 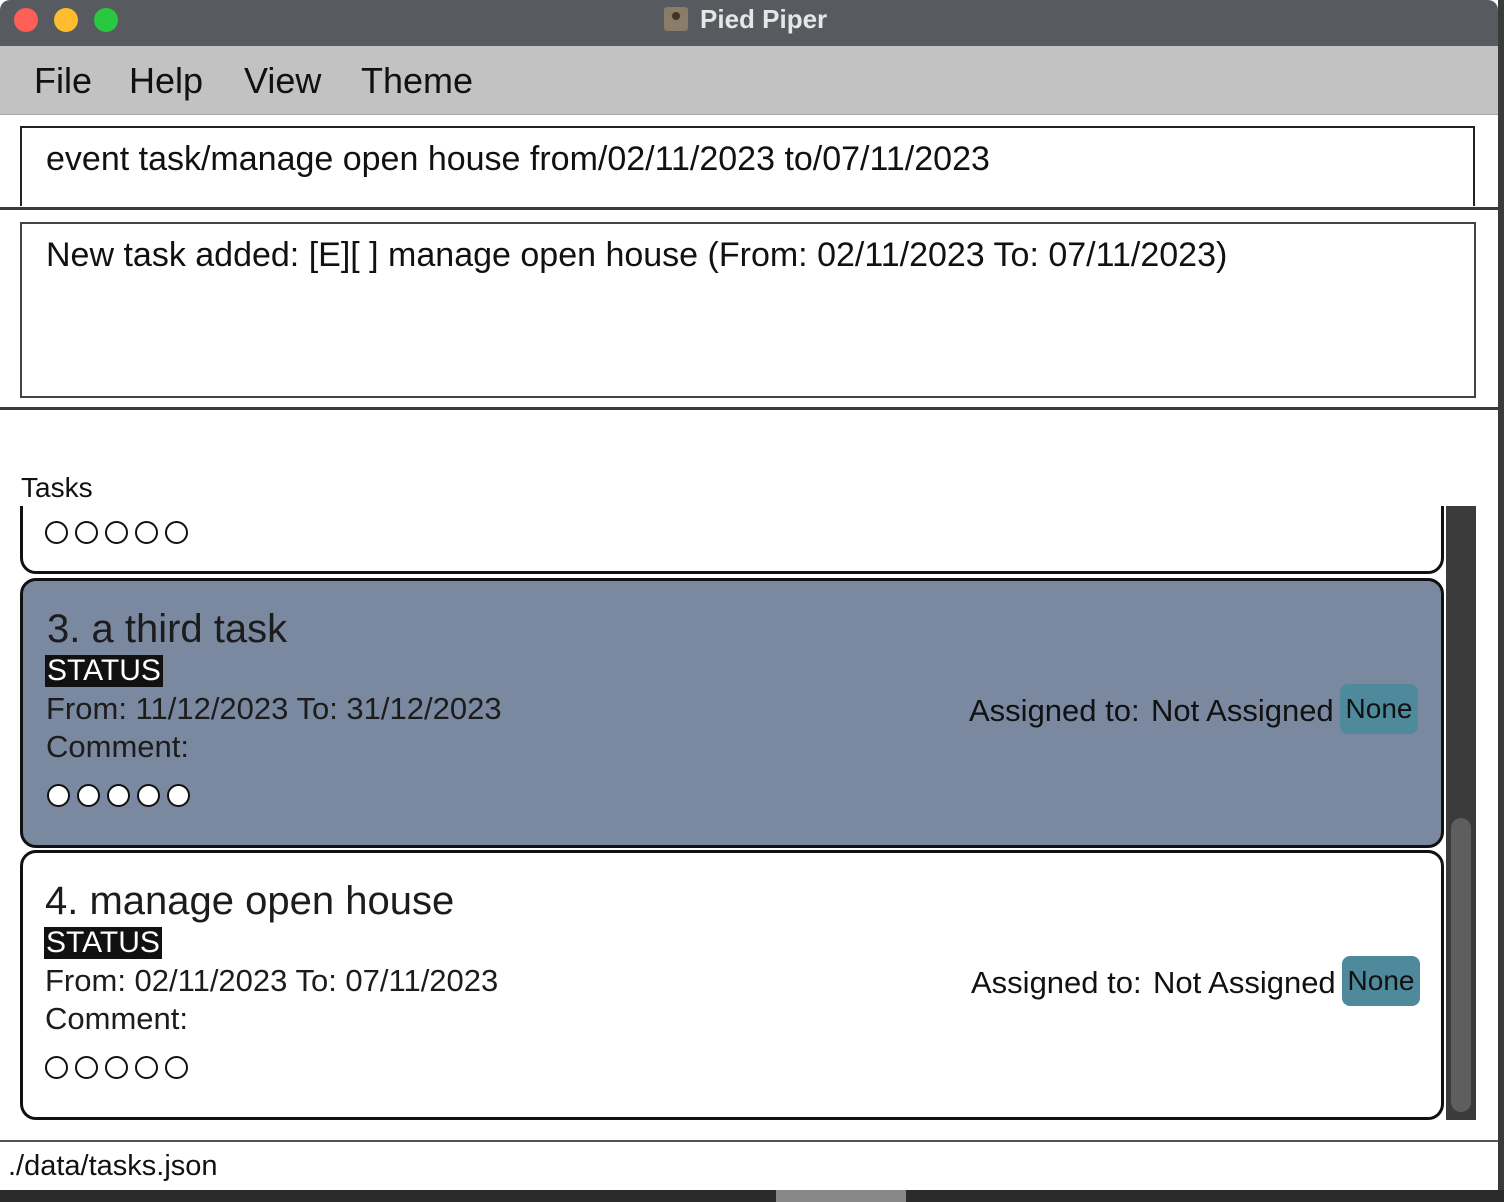 I want to click on menu-view: View, so click(x=282, y=81).